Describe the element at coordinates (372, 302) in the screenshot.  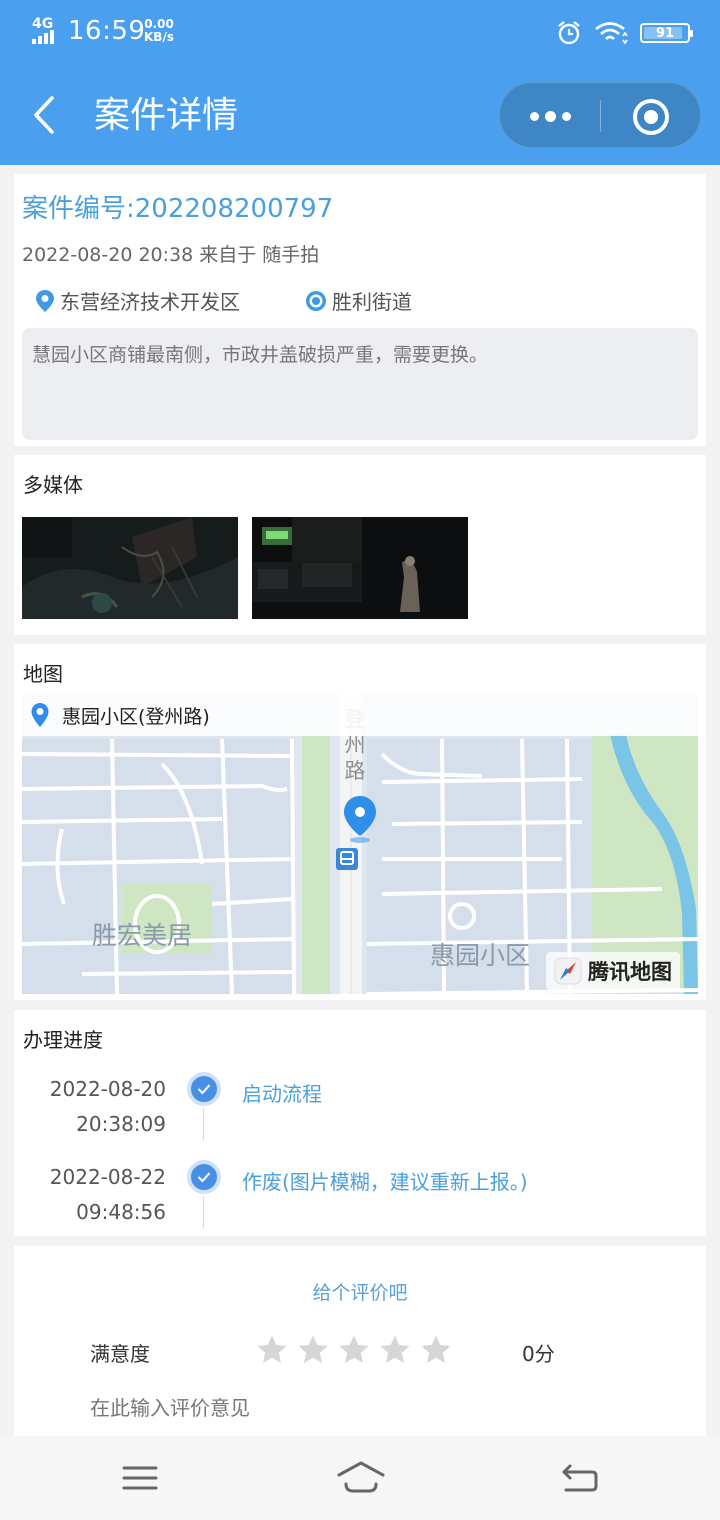
I see `street-name: 胜利街道` at that location.